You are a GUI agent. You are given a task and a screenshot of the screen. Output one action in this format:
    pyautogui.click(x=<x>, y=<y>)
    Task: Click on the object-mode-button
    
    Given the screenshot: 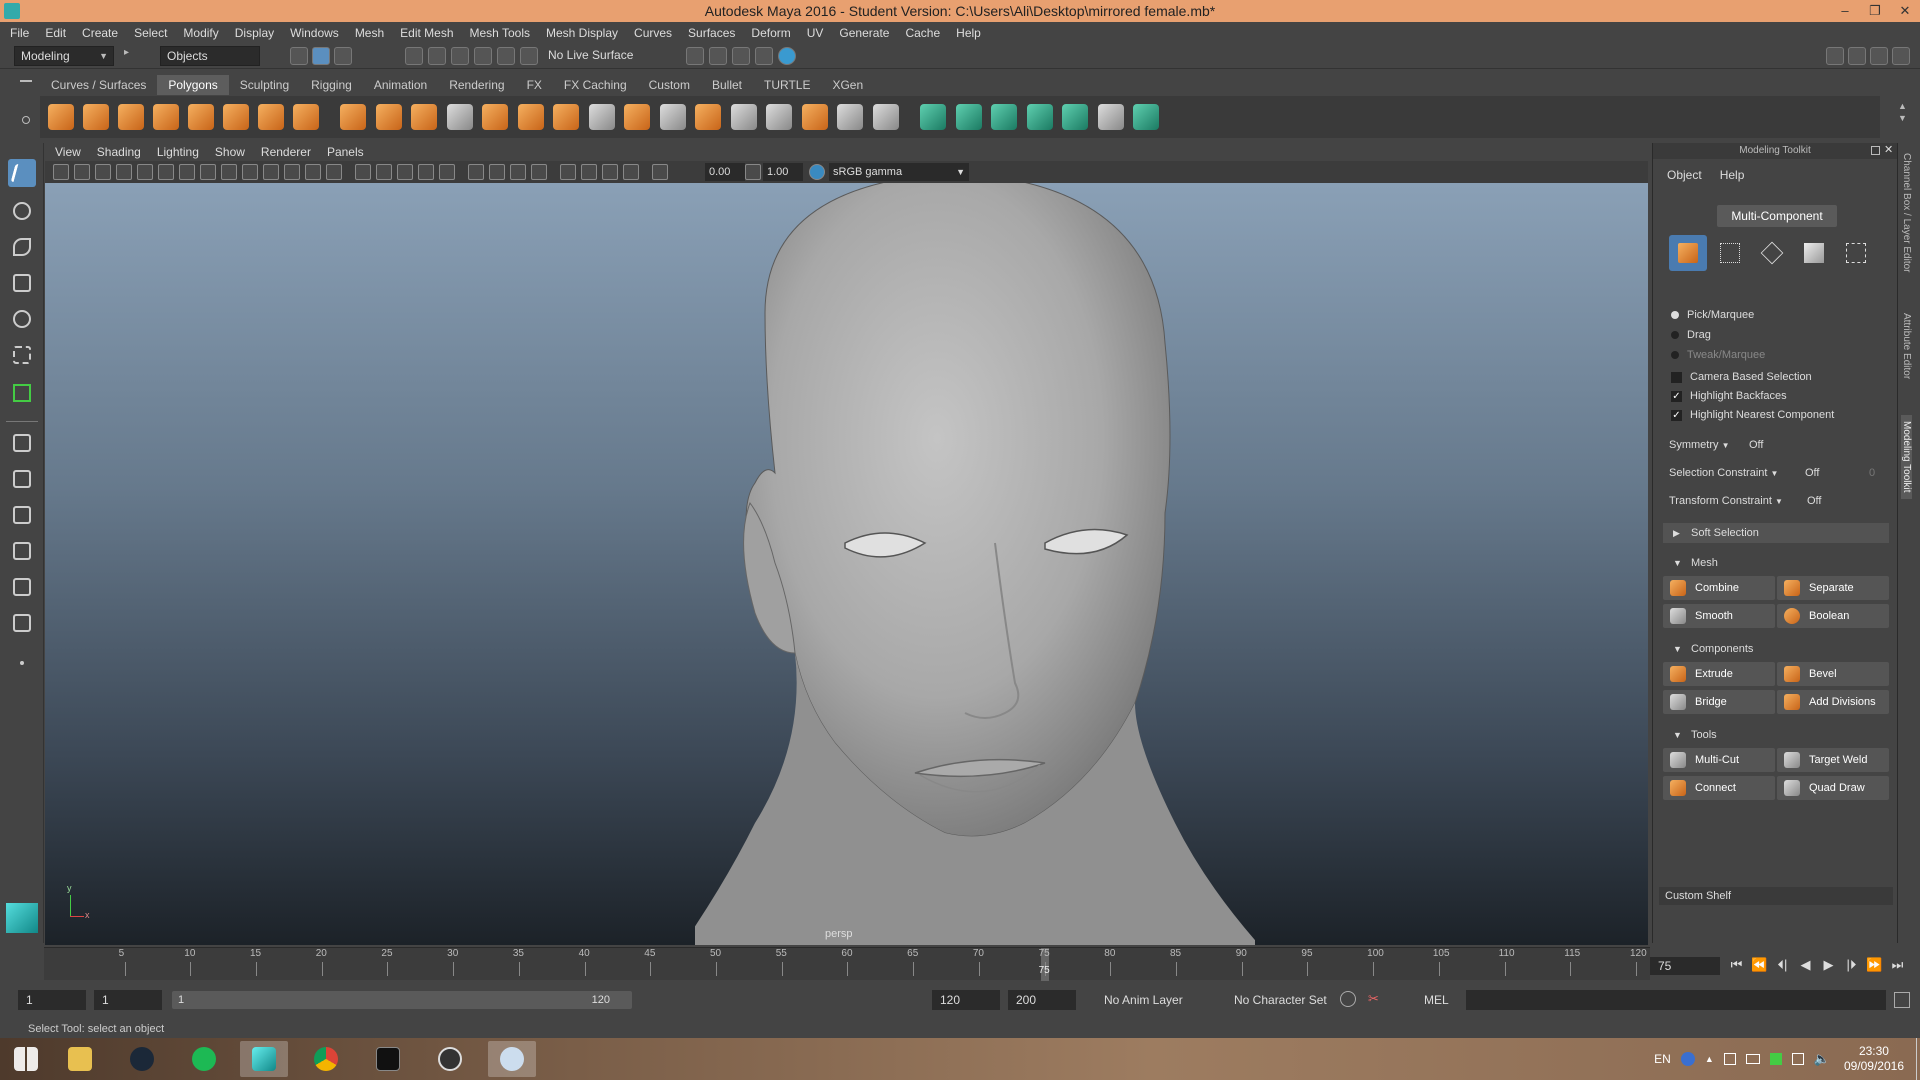 What is the action you would take?
    pyautogui.click(x=1688, y=253)
    